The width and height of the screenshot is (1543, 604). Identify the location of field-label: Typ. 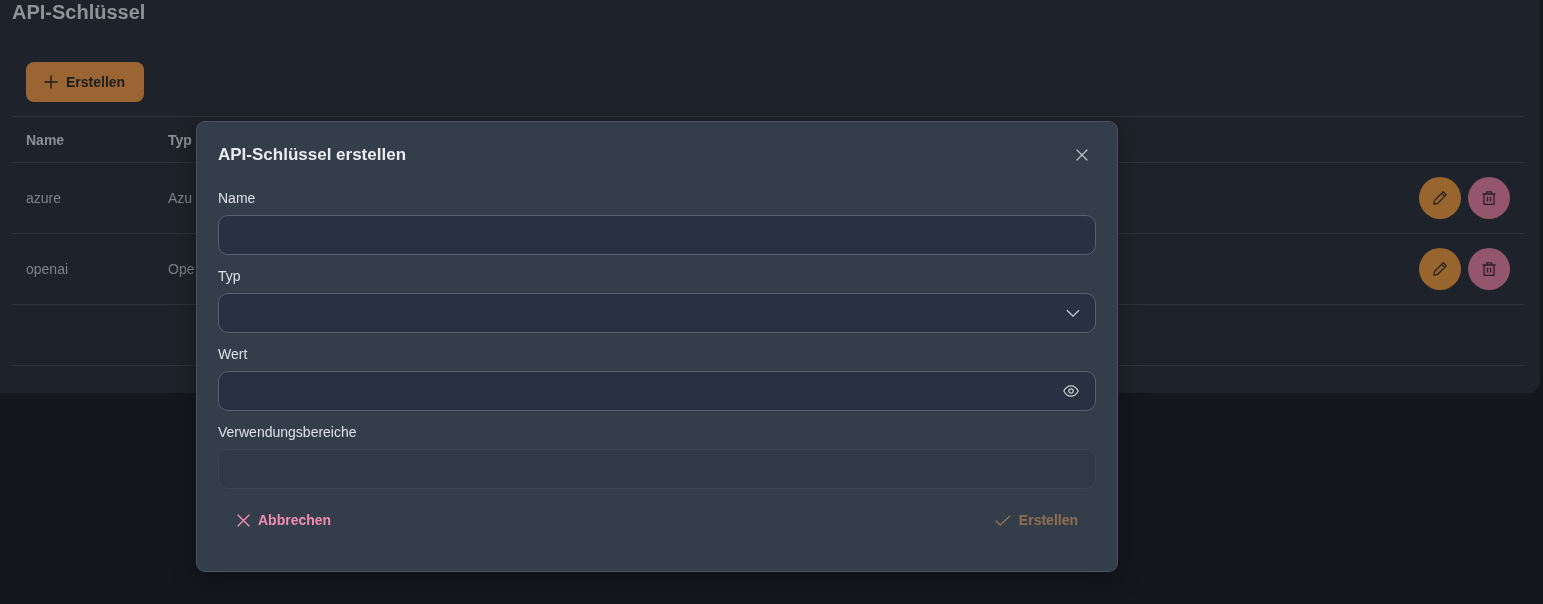
(230, 276).